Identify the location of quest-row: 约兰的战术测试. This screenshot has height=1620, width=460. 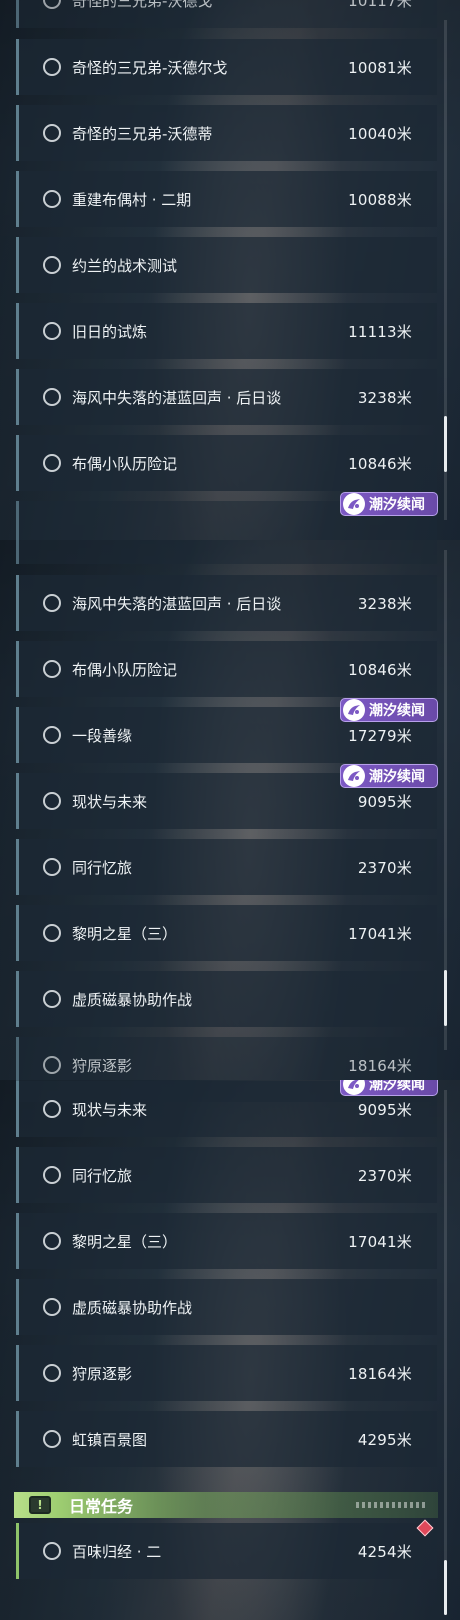
(226, 265).